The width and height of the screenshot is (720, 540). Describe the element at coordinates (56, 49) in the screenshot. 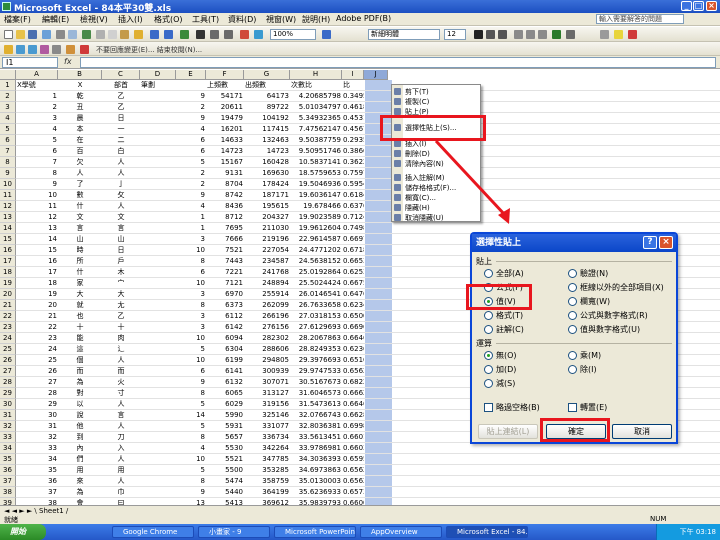

I see `ink-icon` at that location.